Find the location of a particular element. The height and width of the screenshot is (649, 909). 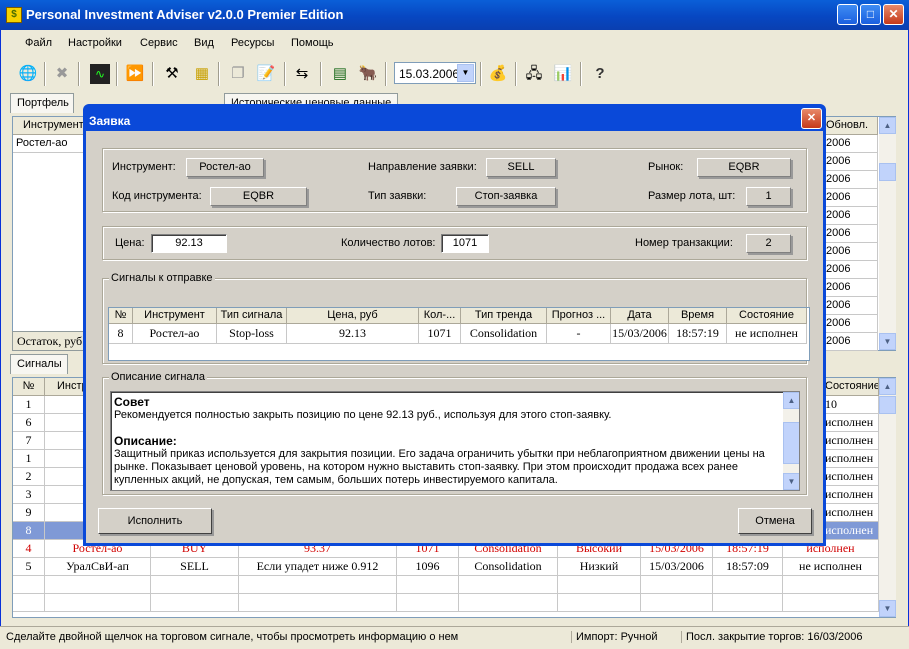

menu-settings: Настройки is located at coordinates (95, 43).